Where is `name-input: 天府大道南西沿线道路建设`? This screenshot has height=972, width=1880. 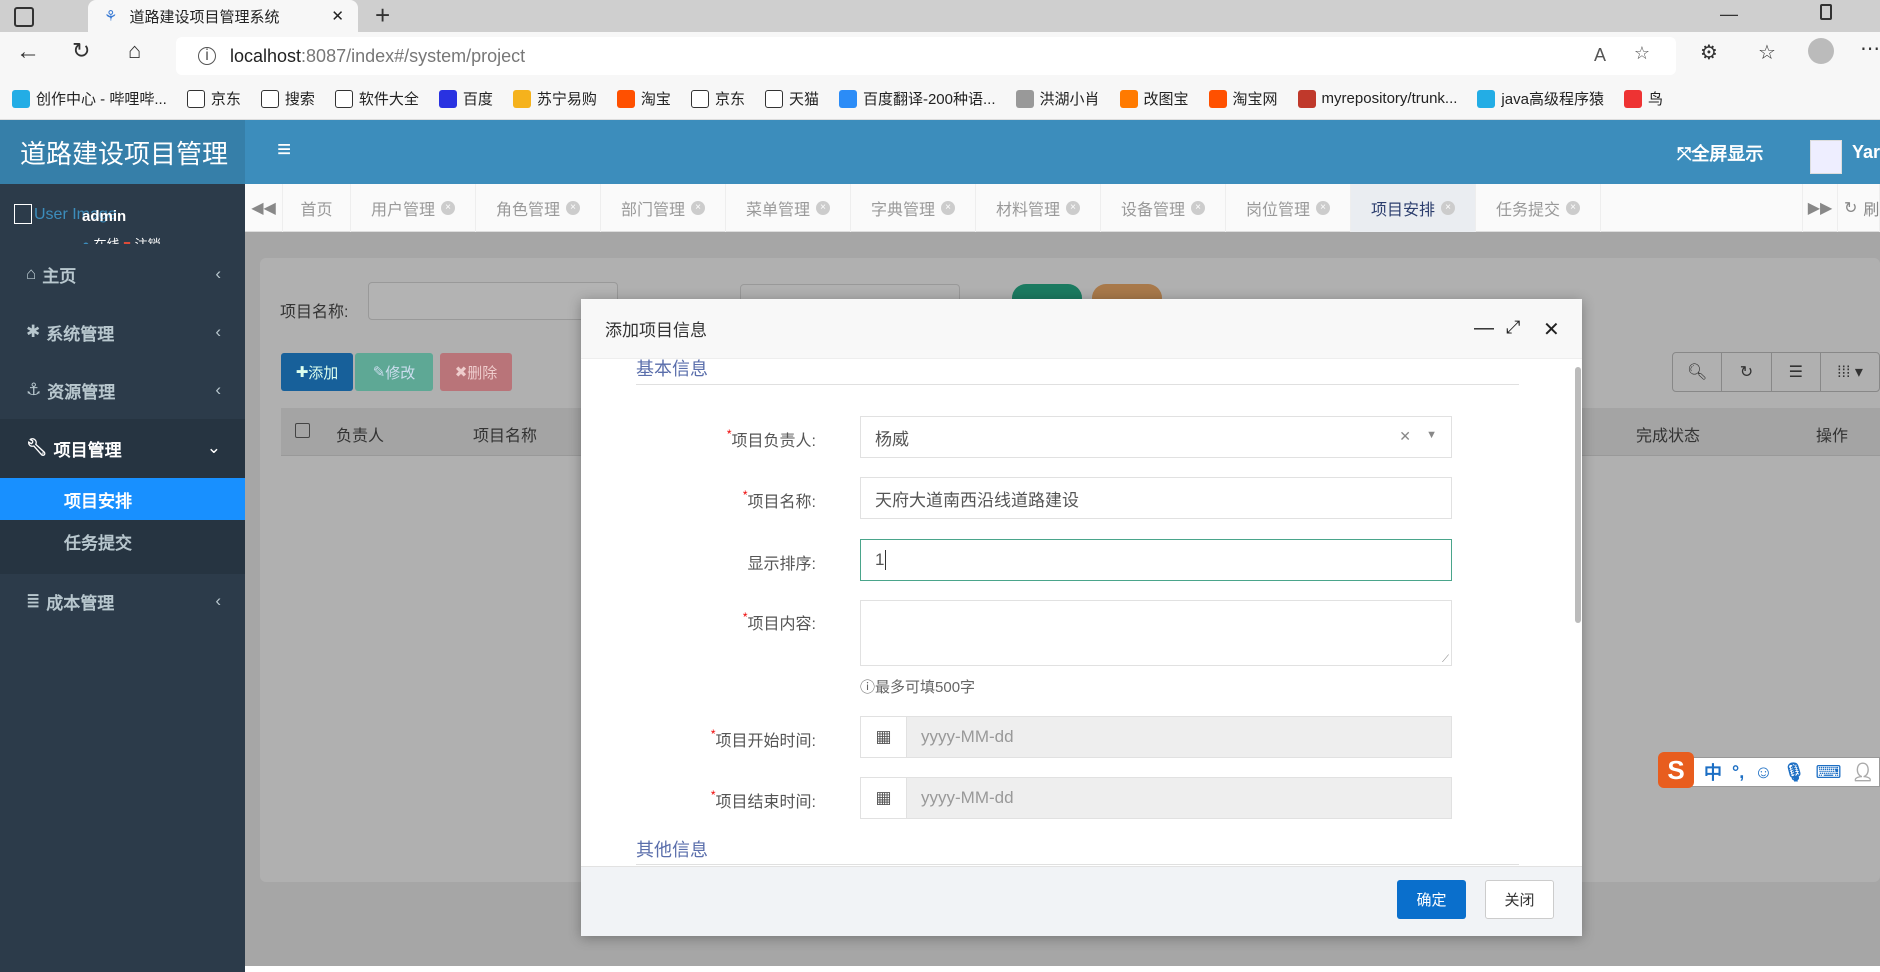
name-input: 天府大道南西沿线道路建设 is located at coordinates (1156, 498).